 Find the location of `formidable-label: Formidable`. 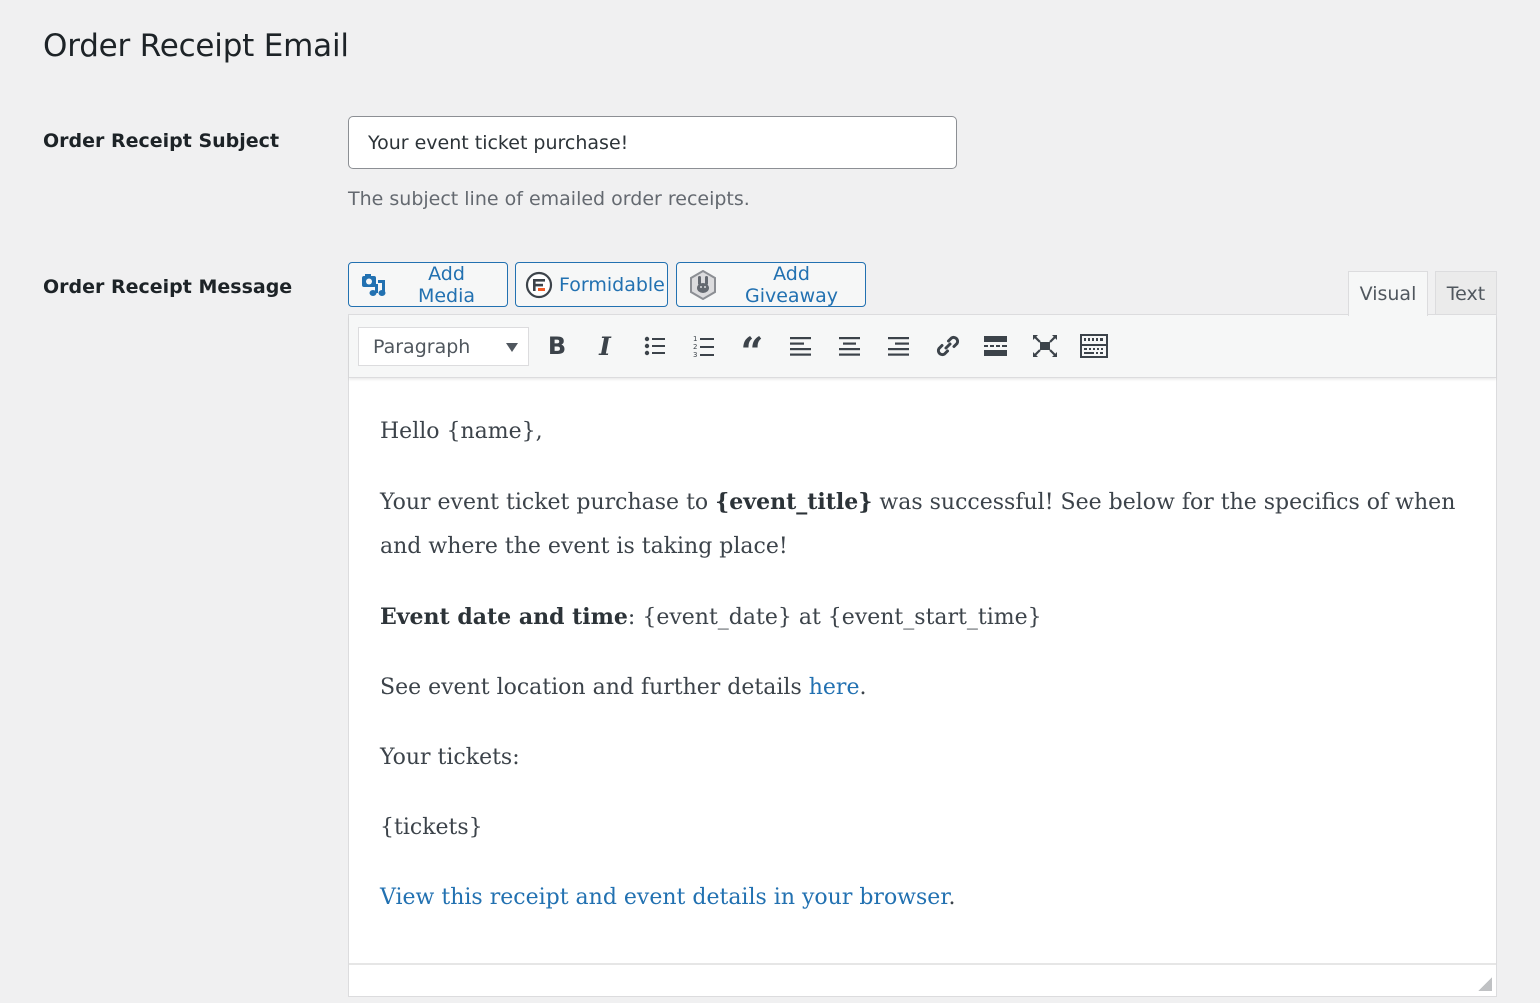

formidable-label: Formidable is located at coordinates (612, 284).